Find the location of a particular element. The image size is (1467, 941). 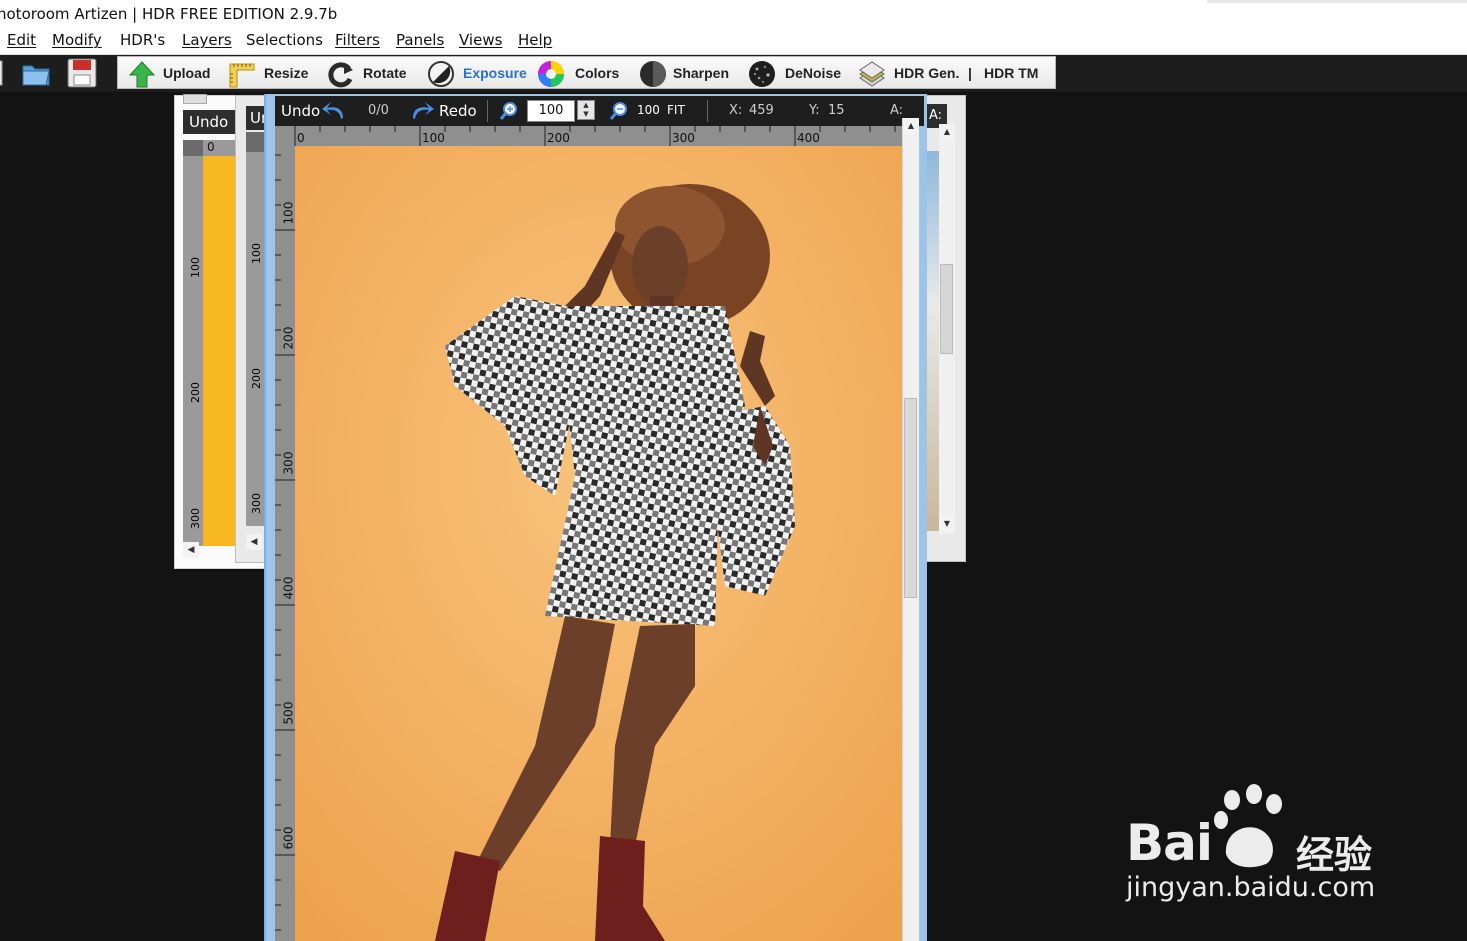

menu-views: Views is located at coordinates (480, 40).